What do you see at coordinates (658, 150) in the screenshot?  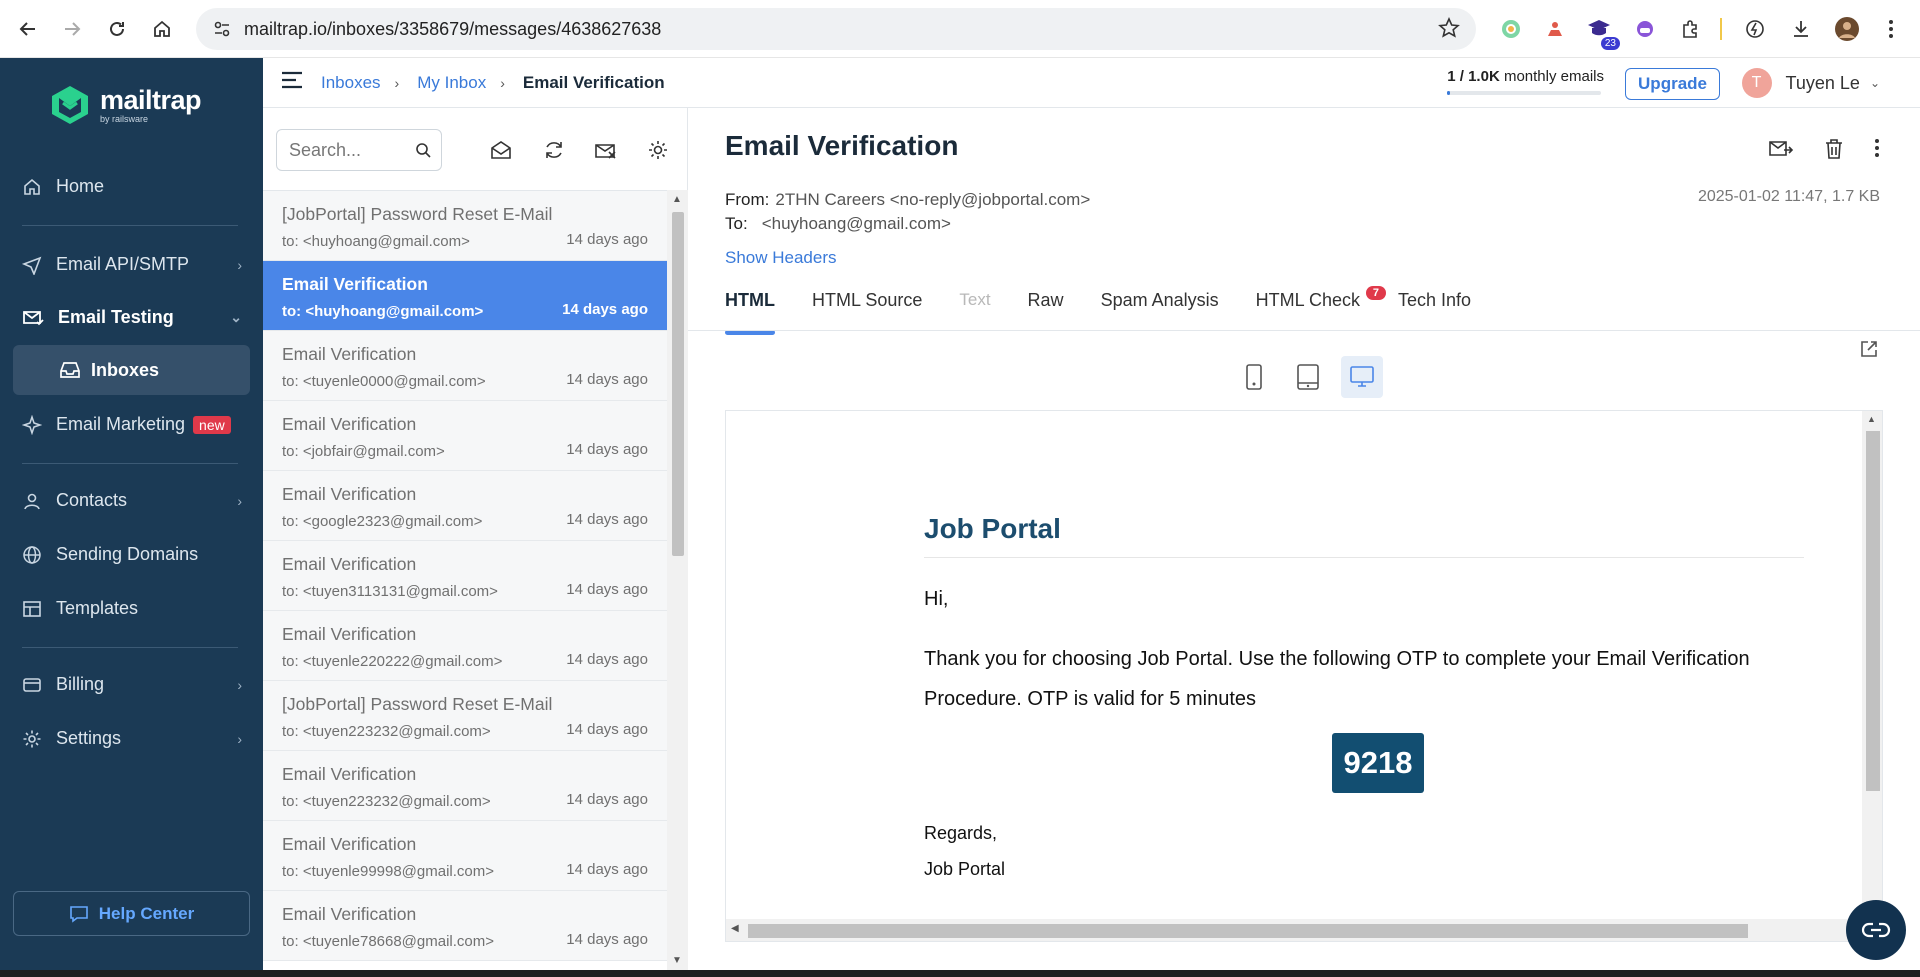 I see `gear-icon` at bounding box center [658, 150].